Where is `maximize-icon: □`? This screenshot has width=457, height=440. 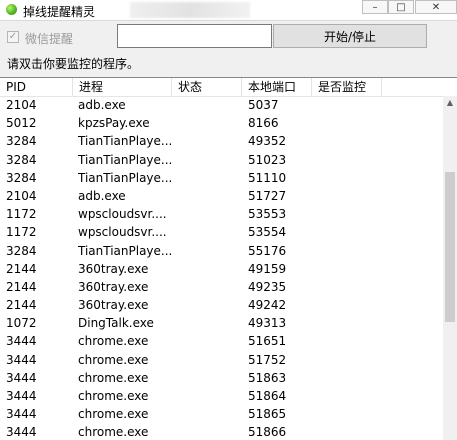 maximize-icon: □ is located at coordinates (401, 7).